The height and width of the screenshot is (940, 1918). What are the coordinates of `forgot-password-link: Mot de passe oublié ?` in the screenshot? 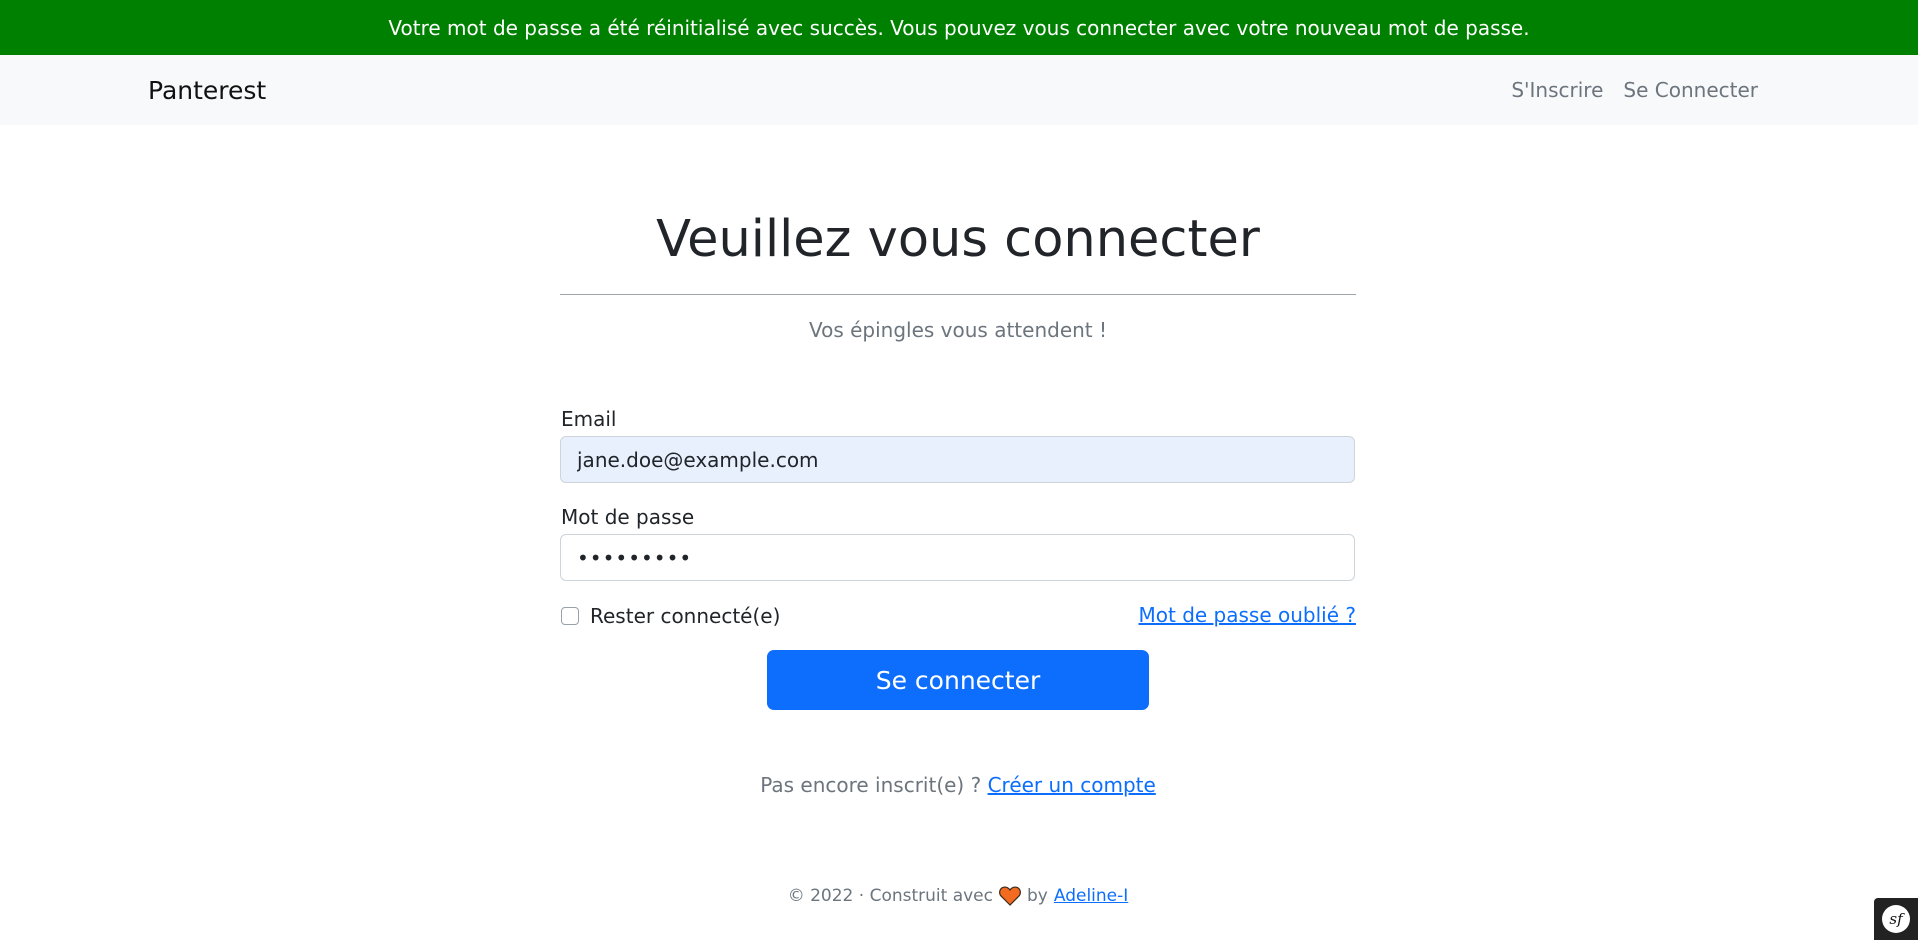 It's located at (1248, 615).